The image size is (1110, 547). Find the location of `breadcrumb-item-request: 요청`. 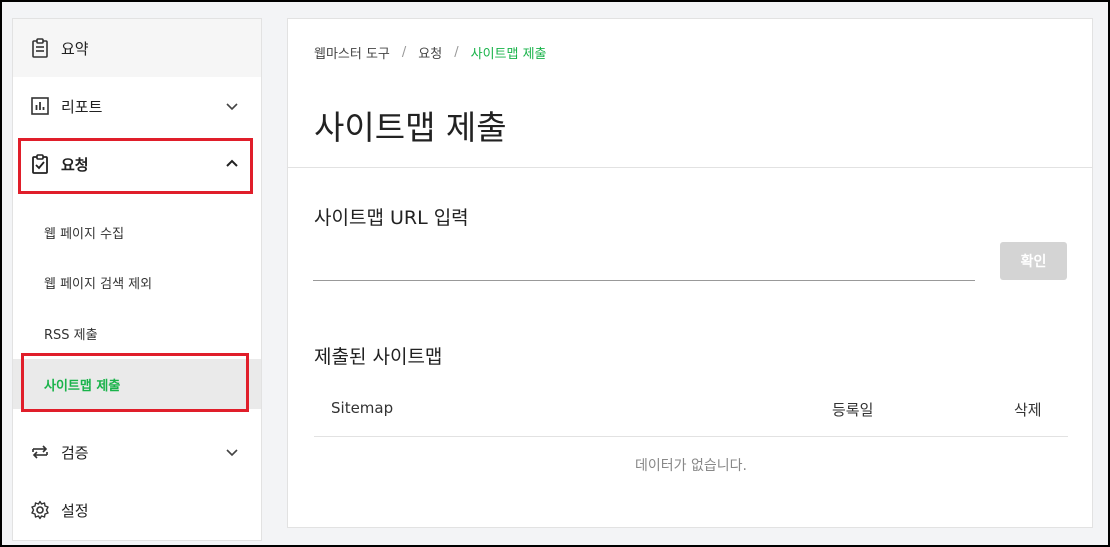

breadcrumb-item-request: 요청 is located at coordinates (430, 52).